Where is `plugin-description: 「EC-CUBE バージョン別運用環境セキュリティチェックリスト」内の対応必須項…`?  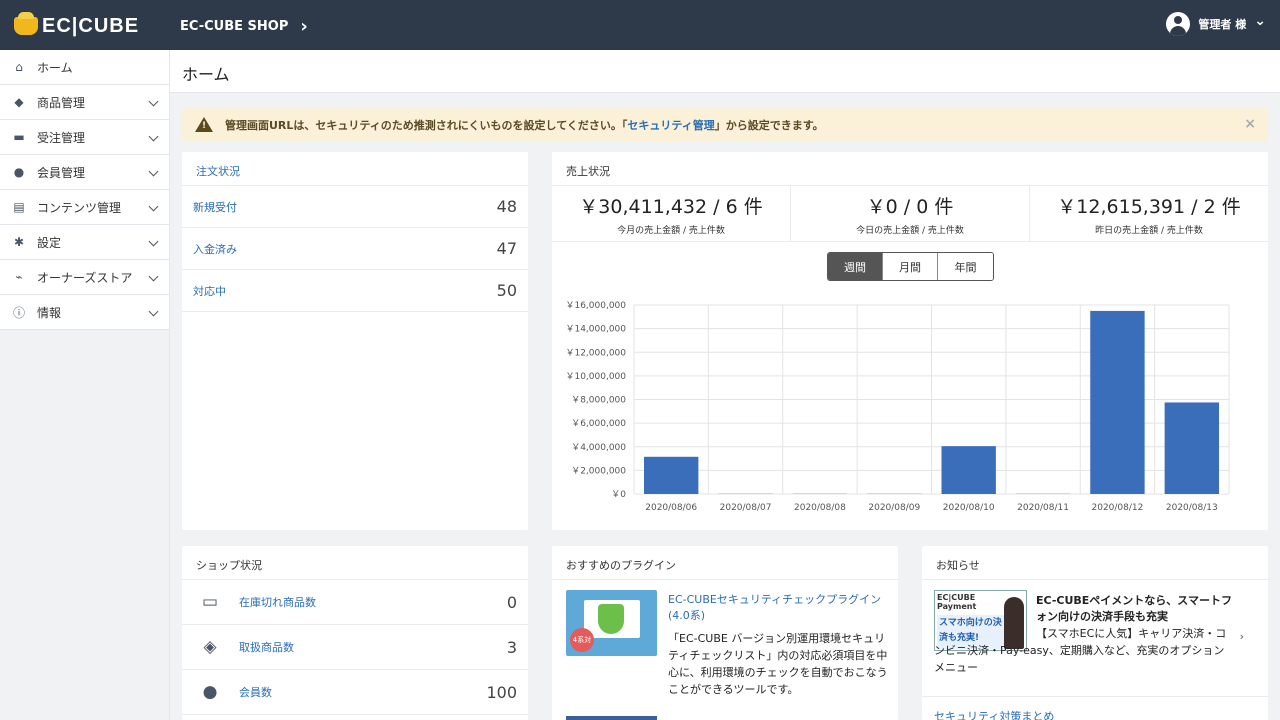
plugin-description: 「EC-CUBE バージョン別運用環境セキュリティチェックリスト」内の対応必須項… is located at coordinates (778, 664).